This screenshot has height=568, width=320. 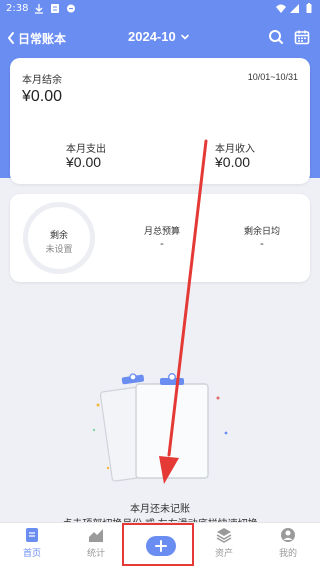 What do you see at coordinates (302, 37) in the screenshot?
I see `calendar-icon` at bounding box center [302, 37].